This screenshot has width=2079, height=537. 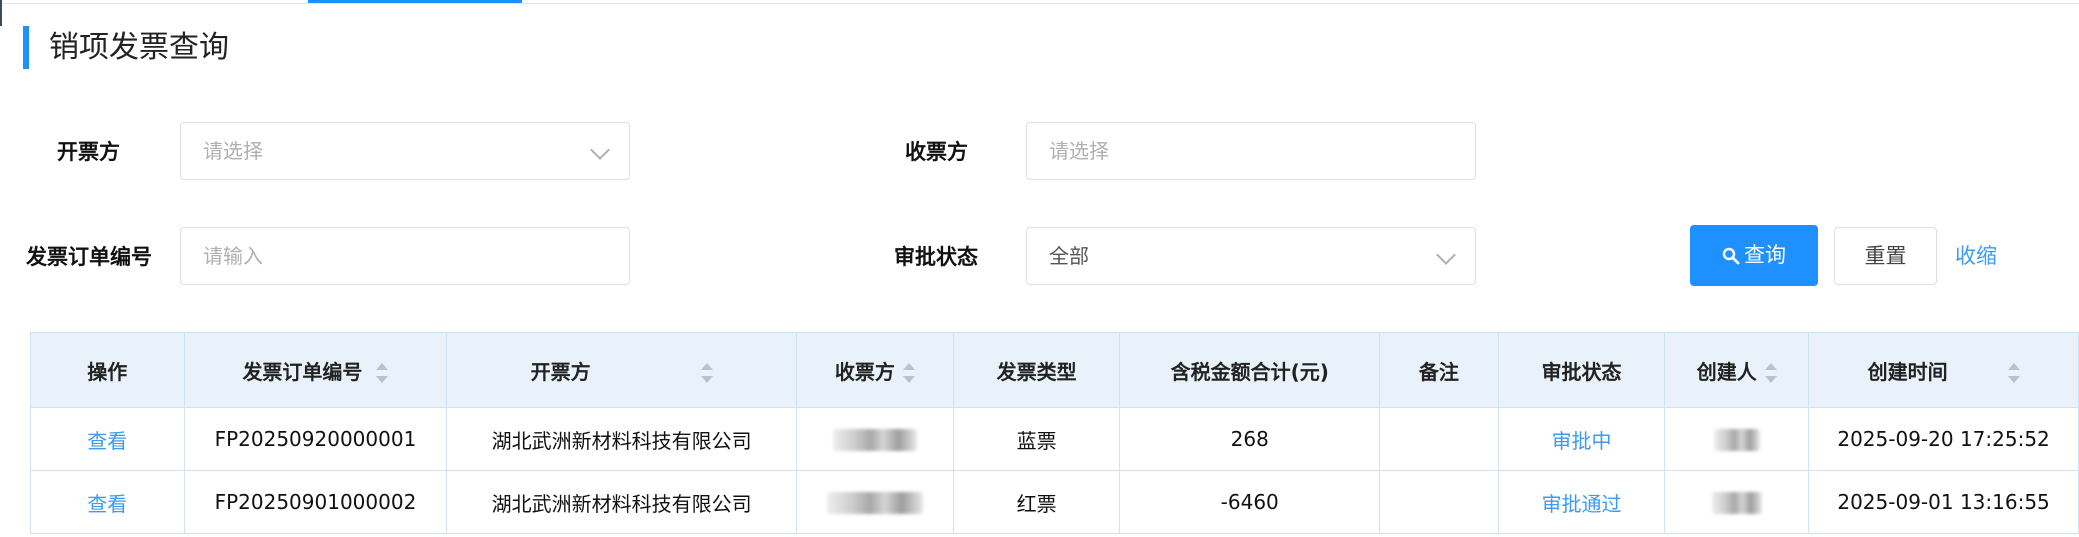 What do you see at coordinates (405, 256) in the screenshot?
I see `order-no-input: 请输入` at bounding box center [405, 256].